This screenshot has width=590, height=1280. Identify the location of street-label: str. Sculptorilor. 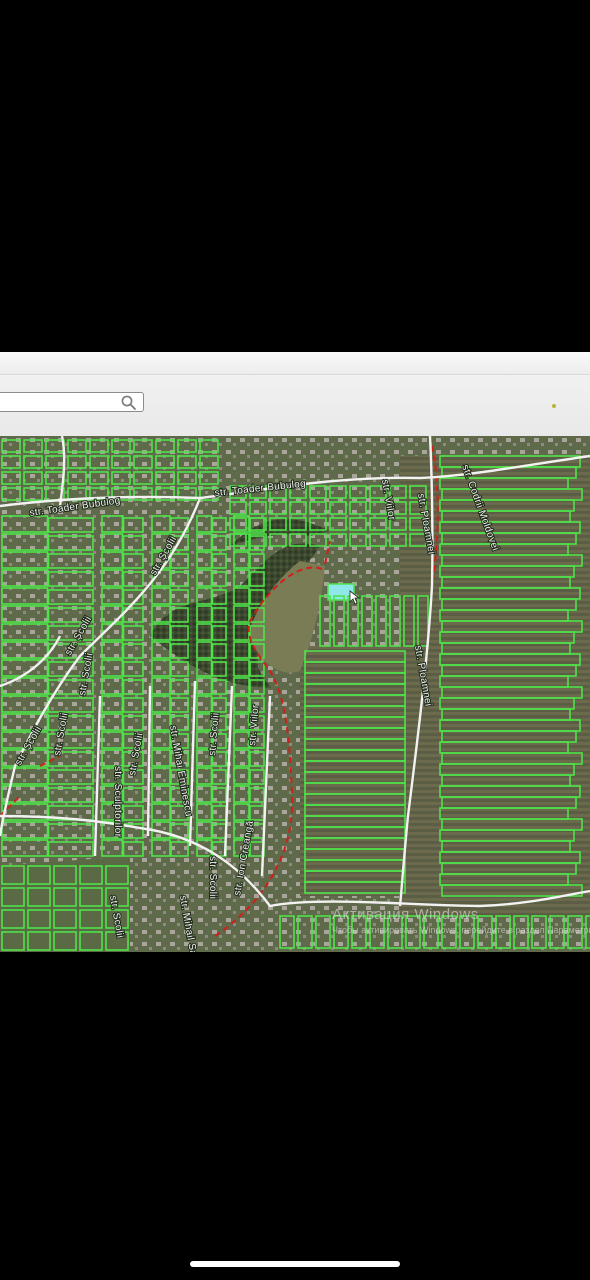
(117, 802).